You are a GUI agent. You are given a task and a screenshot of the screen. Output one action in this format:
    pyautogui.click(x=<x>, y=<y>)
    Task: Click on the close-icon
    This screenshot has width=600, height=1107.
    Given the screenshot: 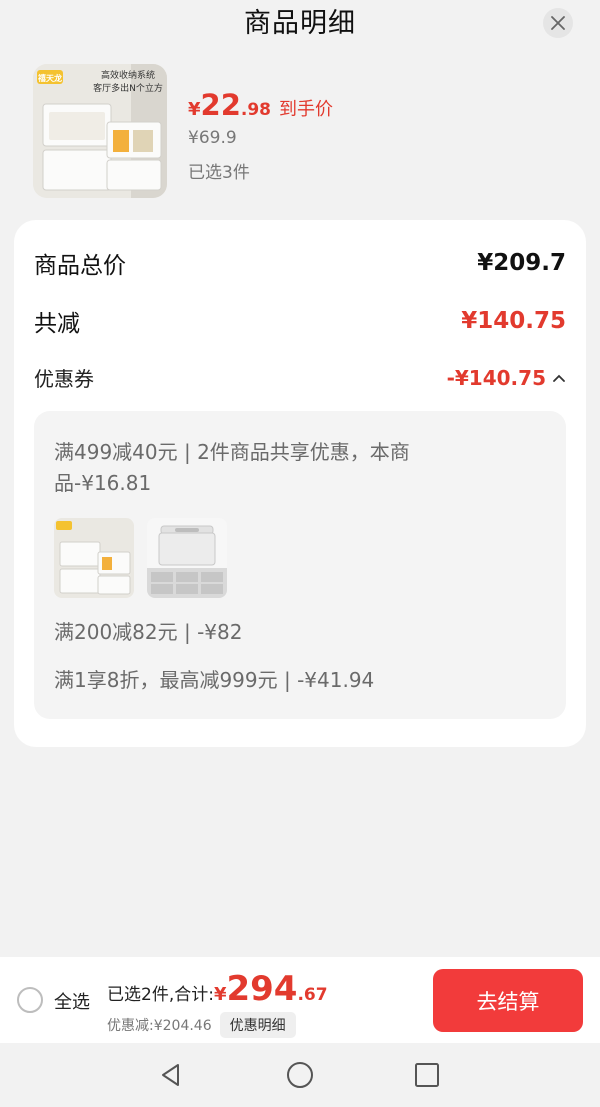 What is the action you would take?
    pyautogui.click(x=558, y=23)
    